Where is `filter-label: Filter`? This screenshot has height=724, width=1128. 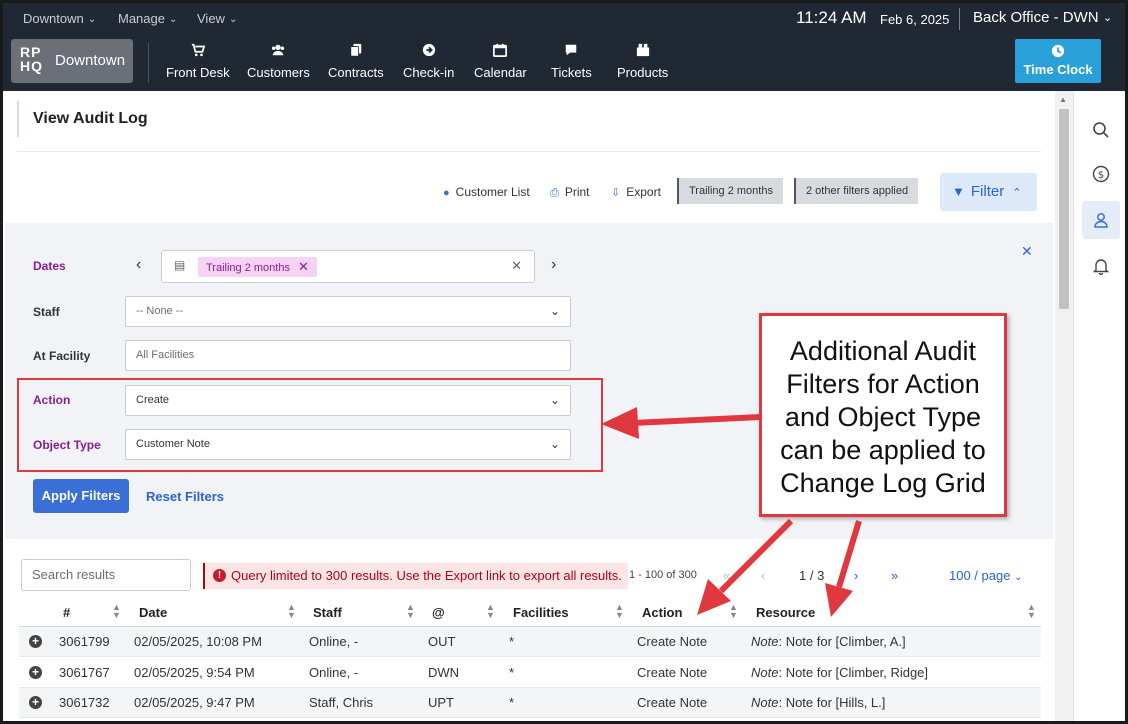
filter-label: Filter is located at coordinates (987, 191).